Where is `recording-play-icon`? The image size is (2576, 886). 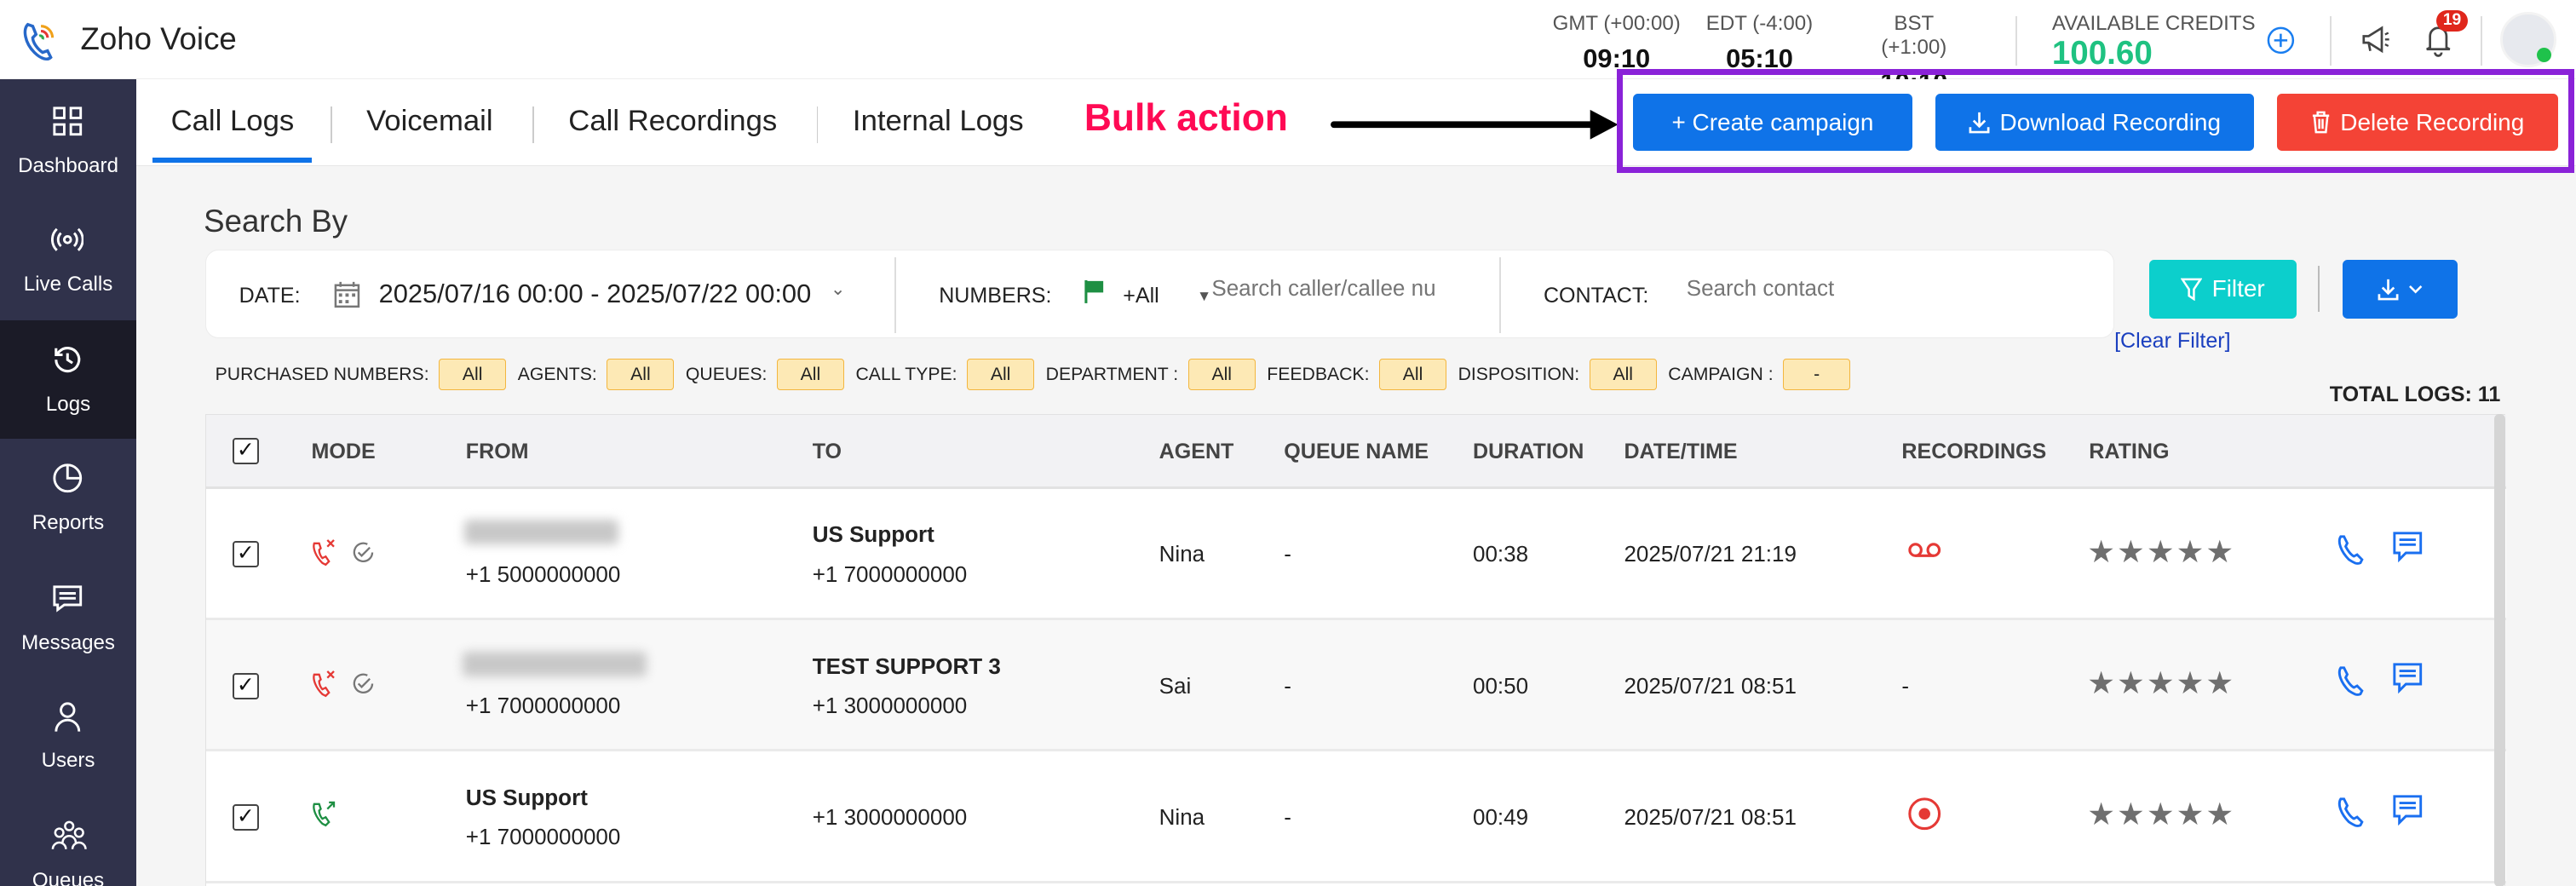
recording-play-icon is located at coordinates (1924, 813).